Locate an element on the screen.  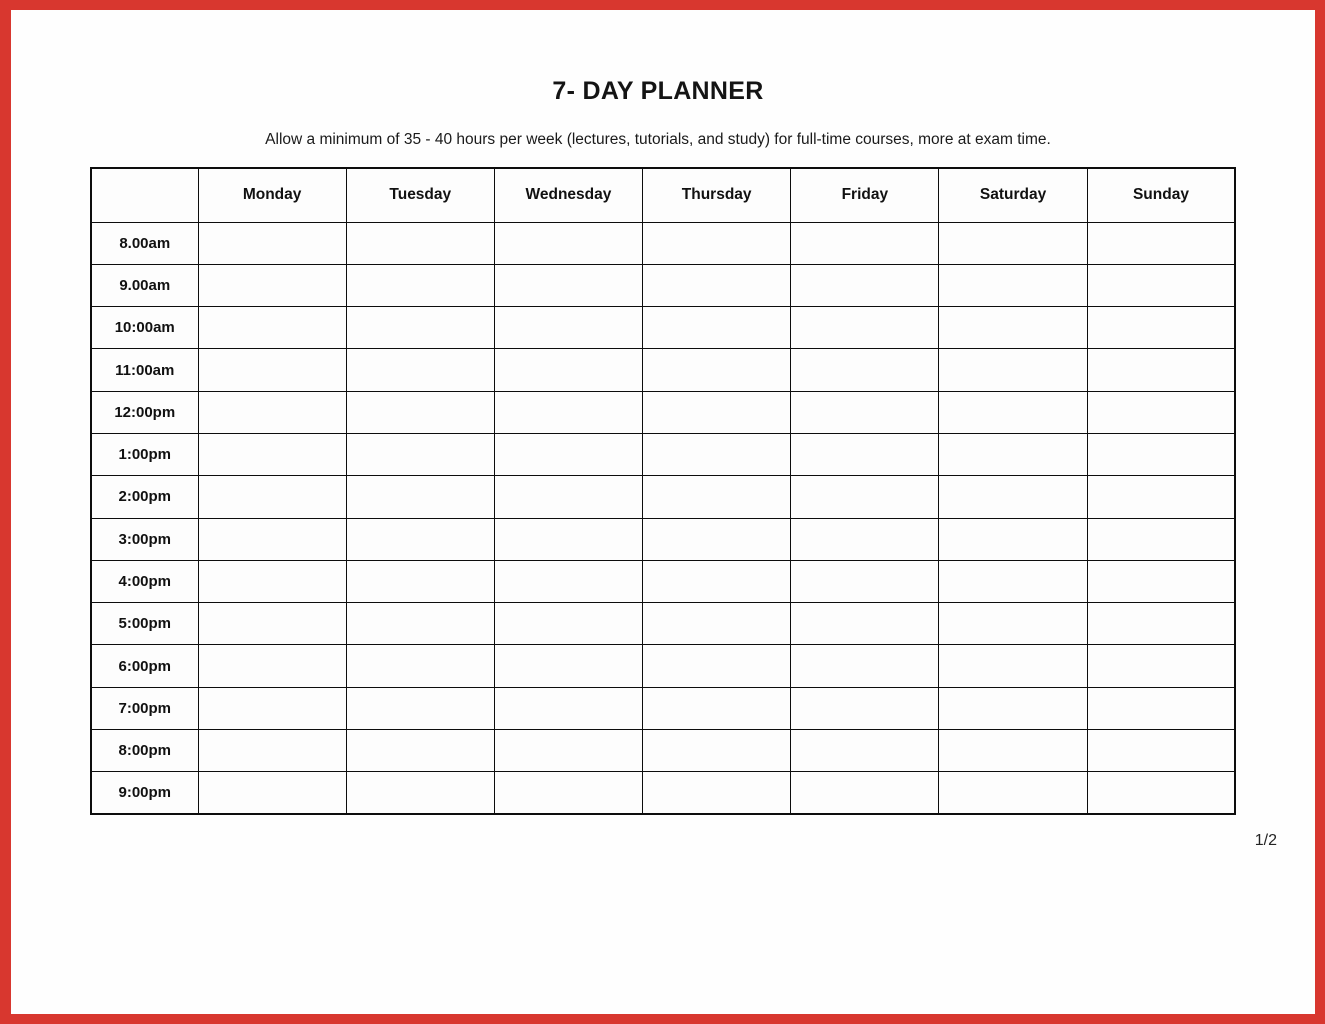
time-label-10: 6:00pm is located at coordinates (144, 666).